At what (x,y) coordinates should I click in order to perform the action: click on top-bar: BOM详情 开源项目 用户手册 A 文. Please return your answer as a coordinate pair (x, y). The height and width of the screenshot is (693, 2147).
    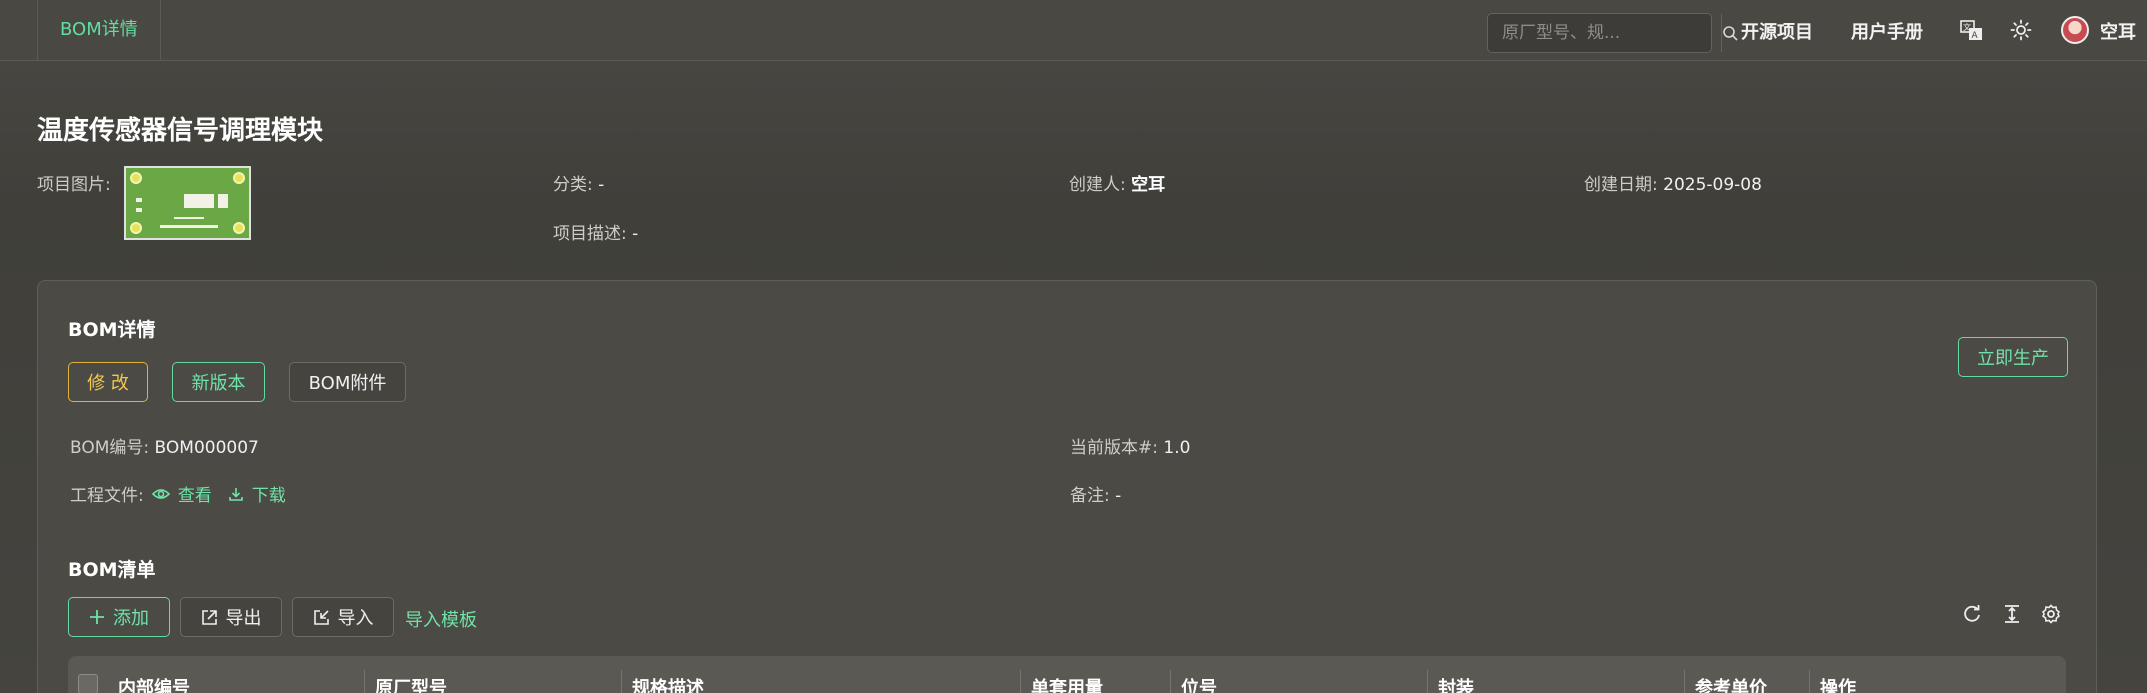
    Looking at the image, I should click on (1073, 30).